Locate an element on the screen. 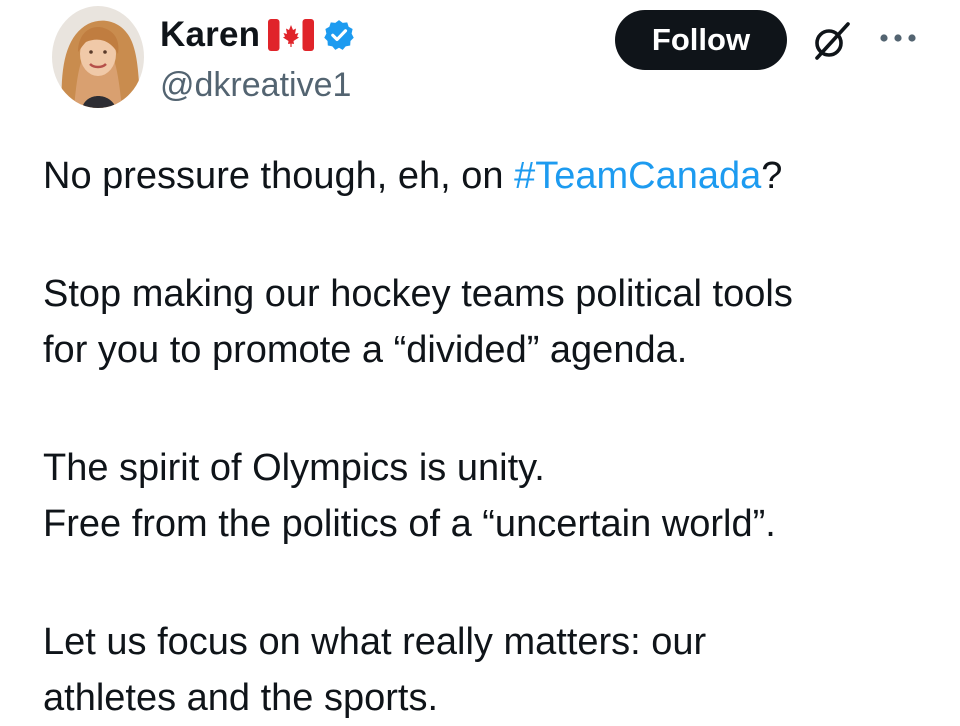  follow-button: Follow is located at coordinates (701, 40).